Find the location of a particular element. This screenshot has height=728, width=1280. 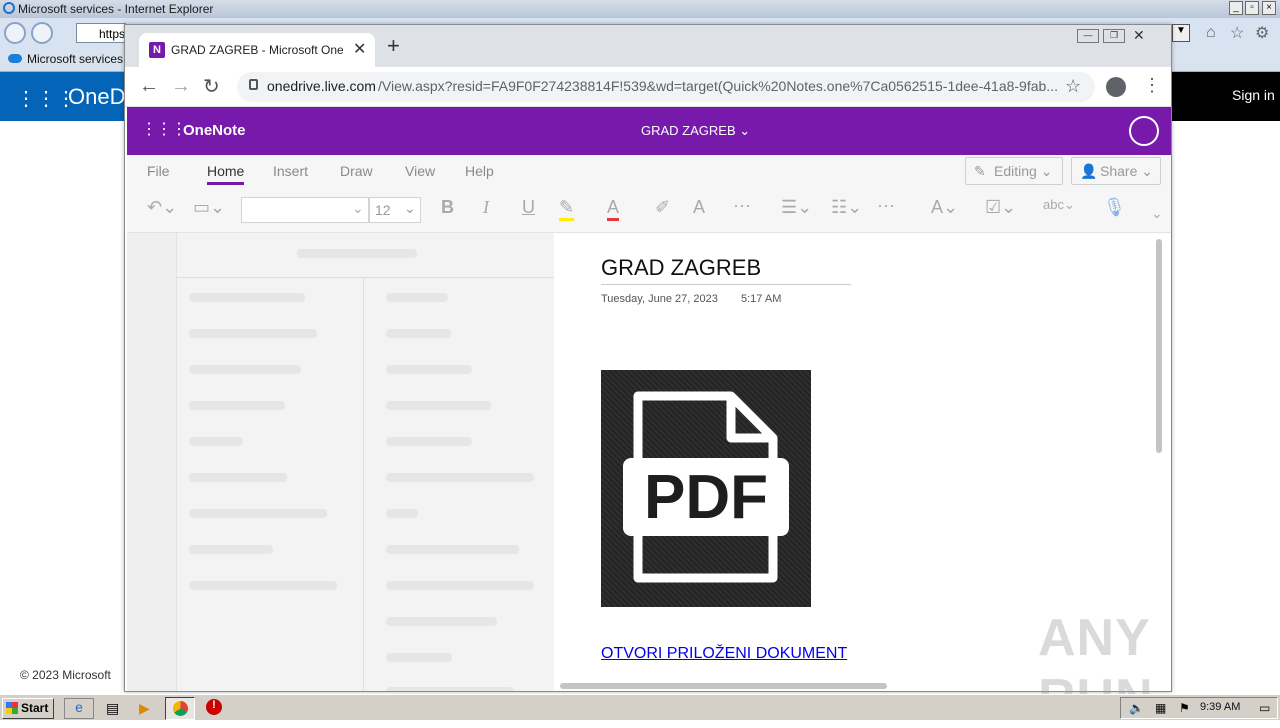

windows-taskbar: Start e ▤ ▶ ! 🔈 ▦ ⚑ ▭ 9:39 AM is located at coordinates (640, 707).